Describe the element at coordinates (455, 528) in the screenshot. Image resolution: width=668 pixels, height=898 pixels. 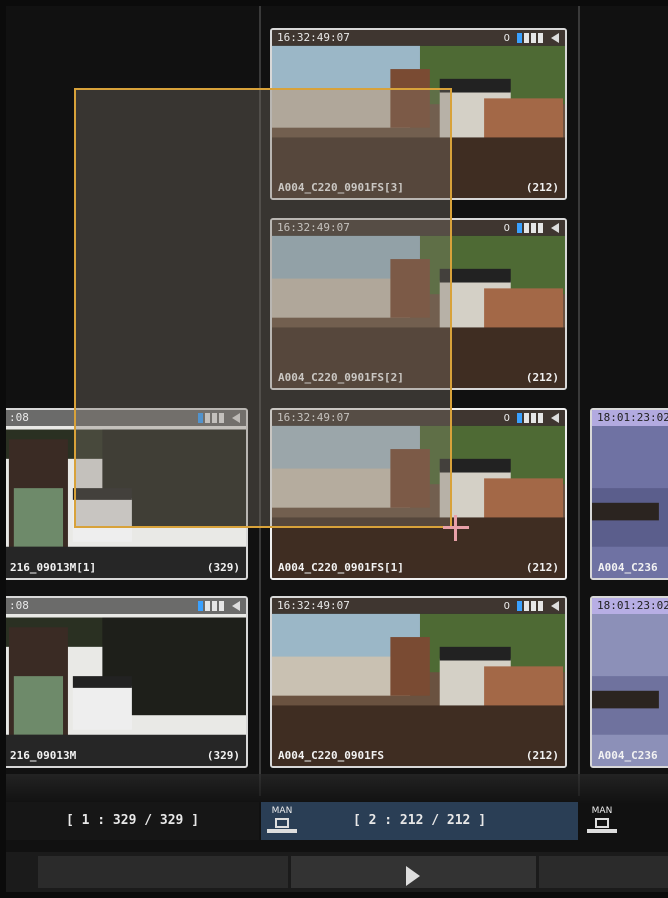
I see `crosshair-cursor-icon` at that location.